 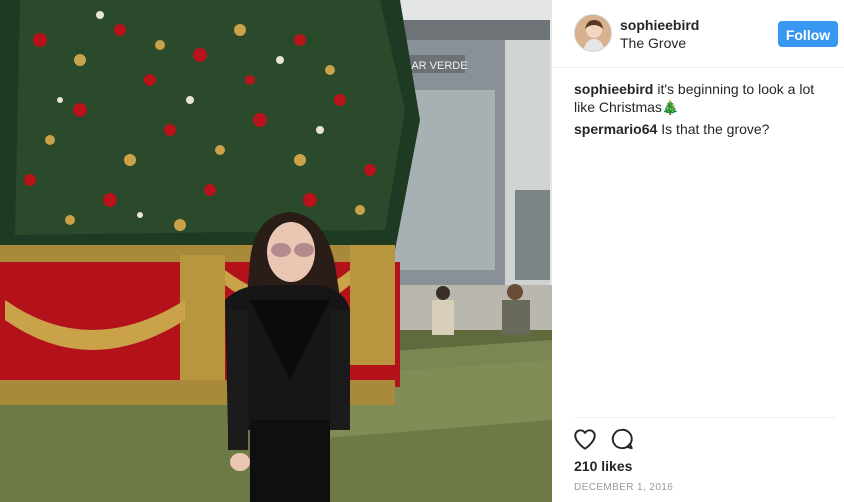 I want to click on comment-item: spermario64 Is that the grove?, so click(x=705, y=129).